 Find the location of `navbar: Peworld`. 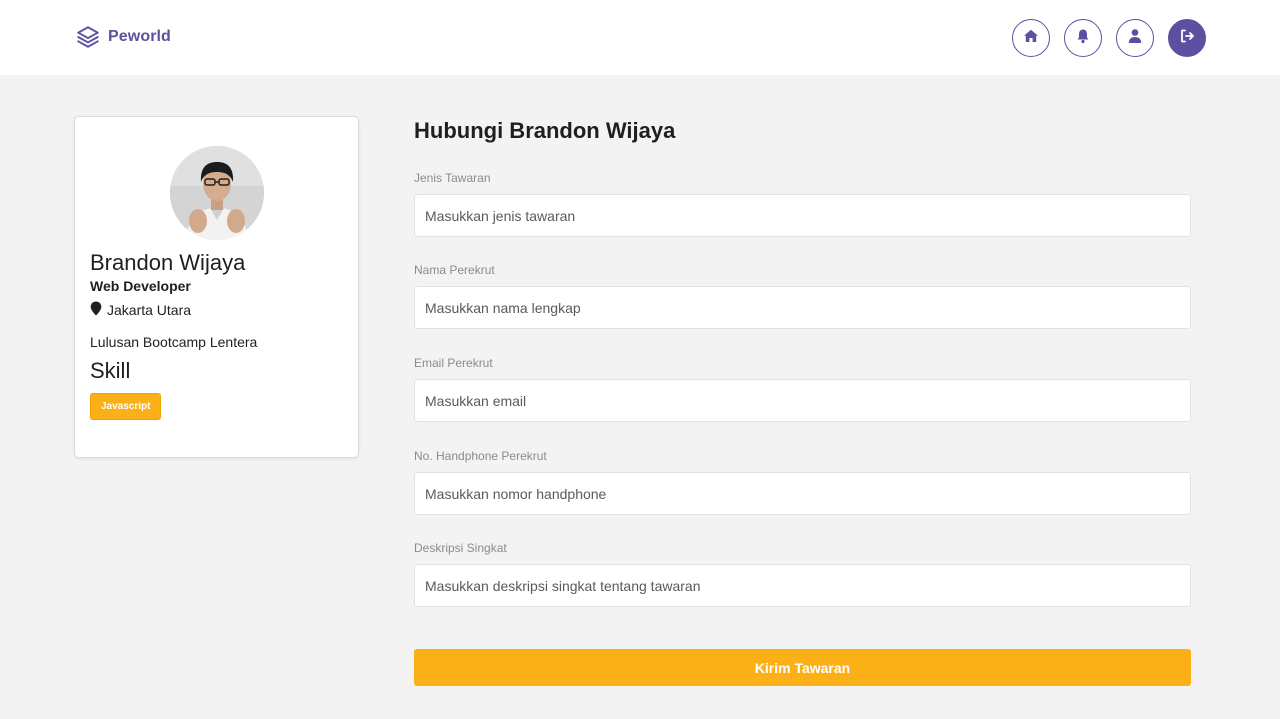

navbar: Peworld is located at coordinates (640, 37).